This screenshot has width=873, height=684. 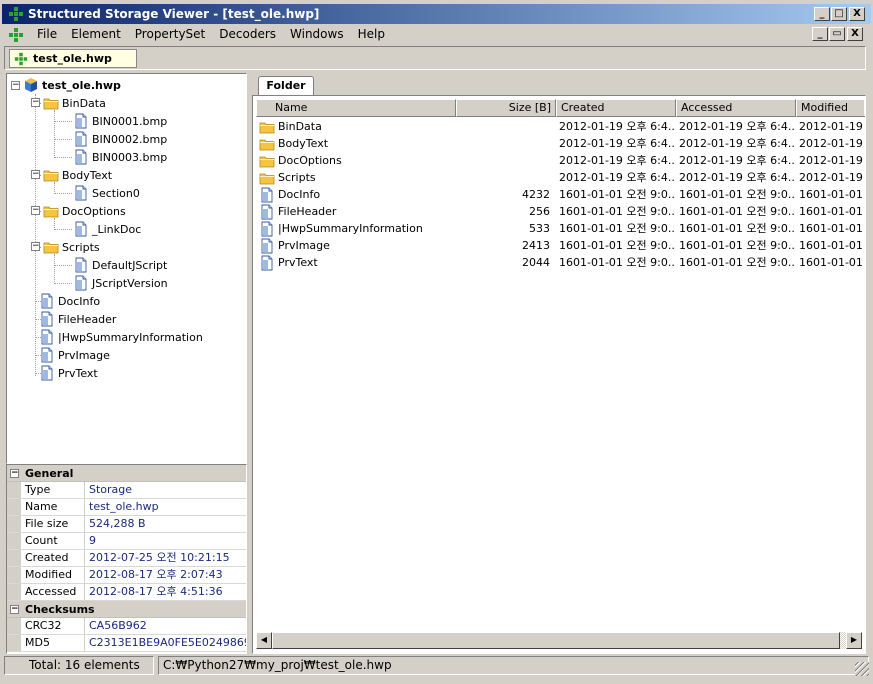 What do you see at coordinates (556, 640) in the screenshot?
I see `scroll-thumb` at bounding box center [556, 640].